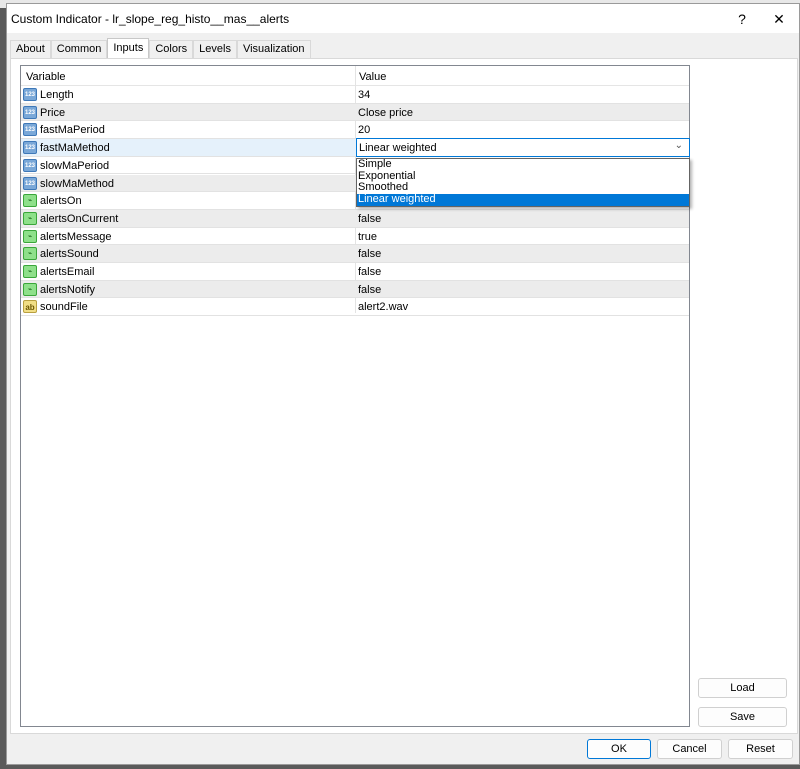 Image resolution: width=800 pixels, height=769 pixels. Describe the element at coordinates (68, 289) in the screenshot. I see `param-name: alertsNotify` at that location.